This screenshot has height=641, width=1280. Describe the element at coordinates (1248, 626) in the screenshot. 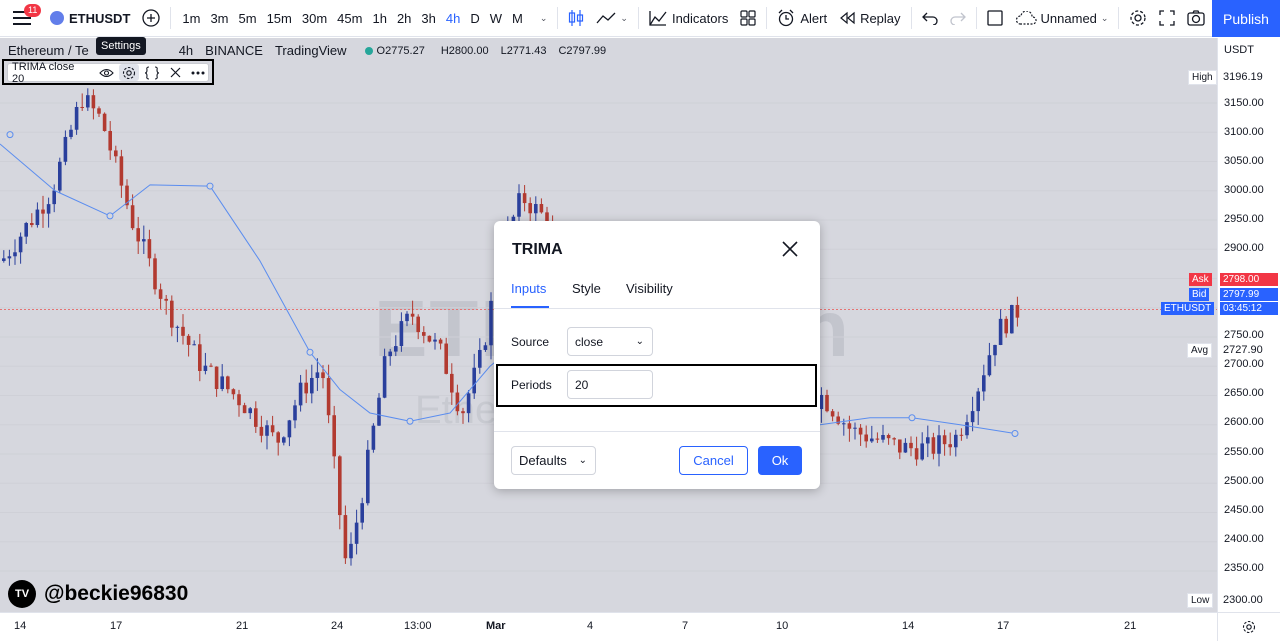

I see `chart-settings-corner` at that location.